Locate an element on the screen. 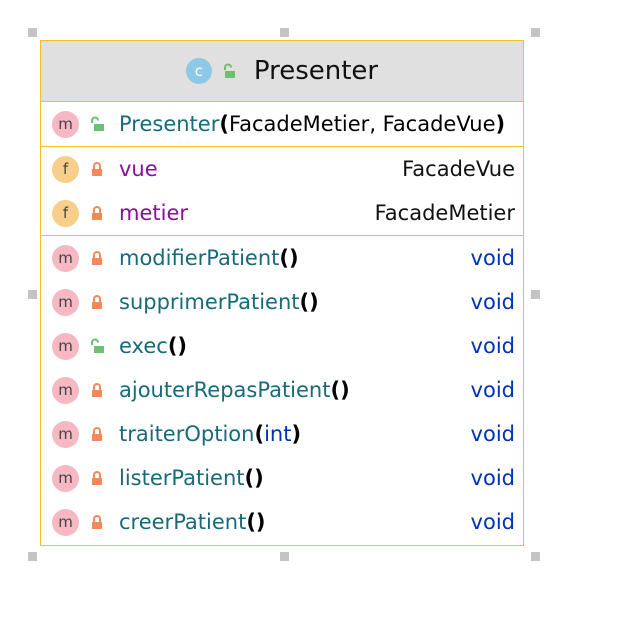 This screenshot has height=640, width=640. method-row-exec: m exec() void is located at coordinates (282, 346).